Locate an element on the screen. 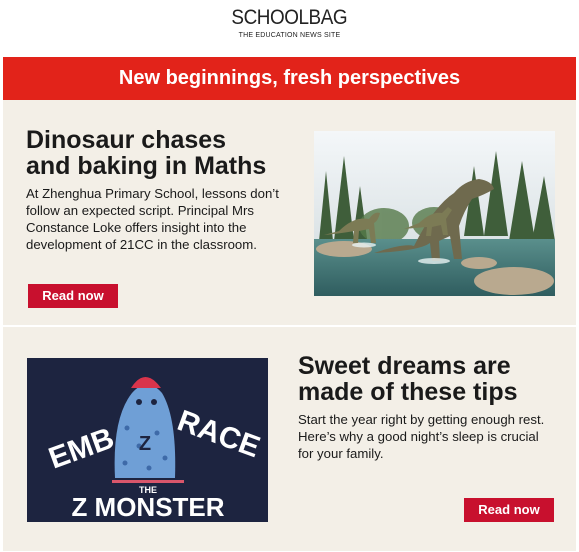 This screenshot has width=579, height=552. z-monster-image: Z EMB RACE THE Z MONSTER is located at coordinates (147, 440).